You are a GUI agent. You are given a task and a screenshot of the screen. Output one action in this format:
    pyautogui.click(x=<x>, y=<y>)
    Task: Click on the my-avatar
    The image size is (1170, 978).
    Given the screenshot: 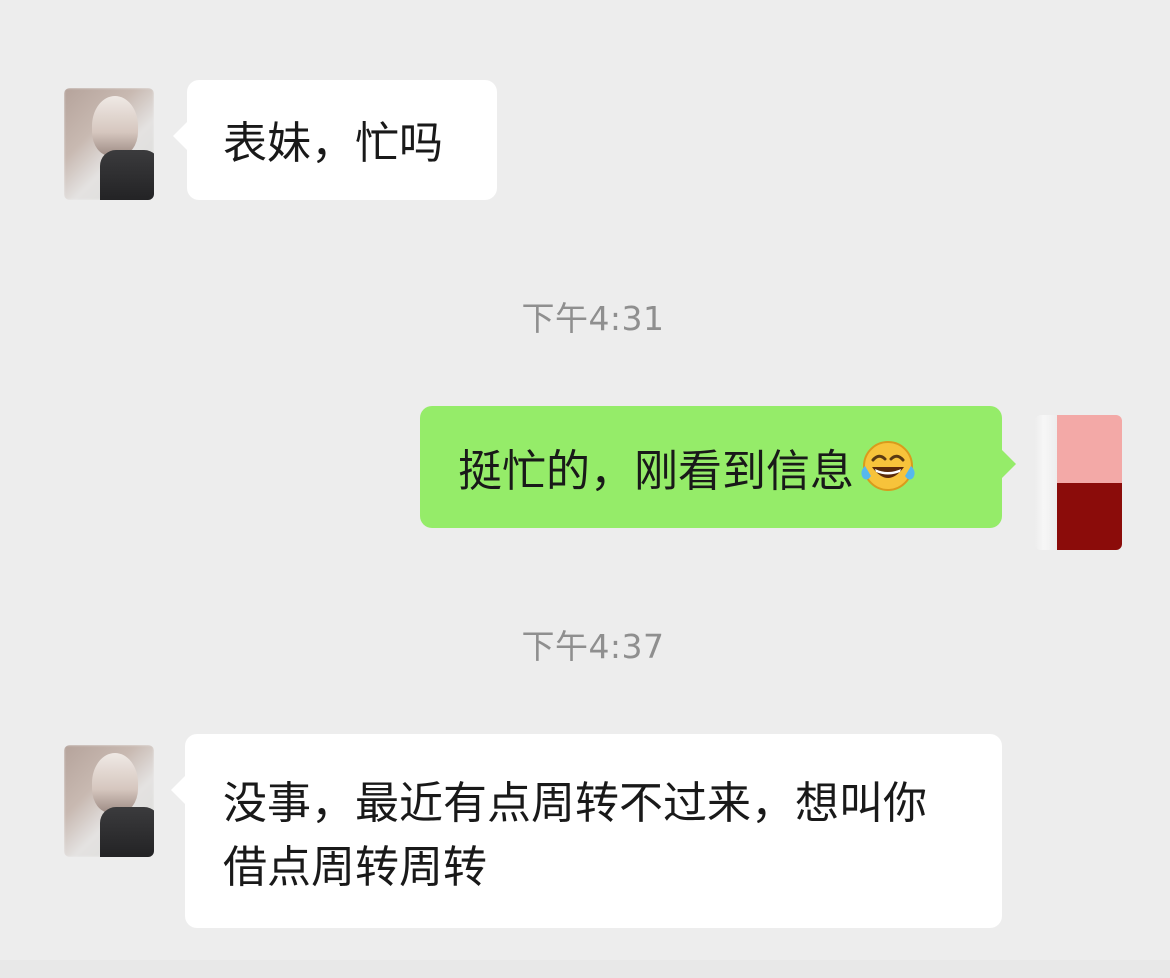 What is the action you would take?
    pyautogui.click(x=1078, y=482)
    